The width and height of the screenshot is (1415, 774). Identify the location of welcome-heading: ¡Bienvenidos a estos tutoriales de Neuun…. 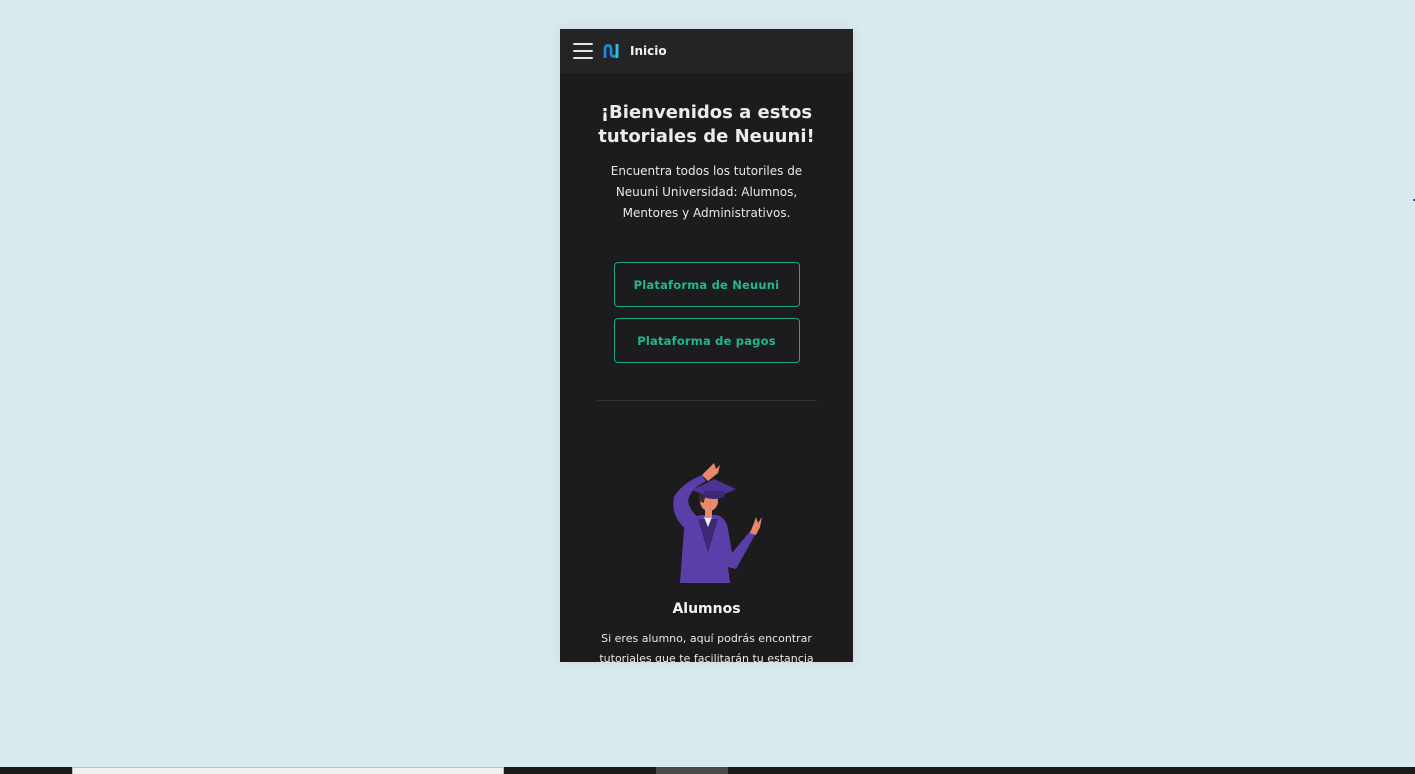
(706, 124).